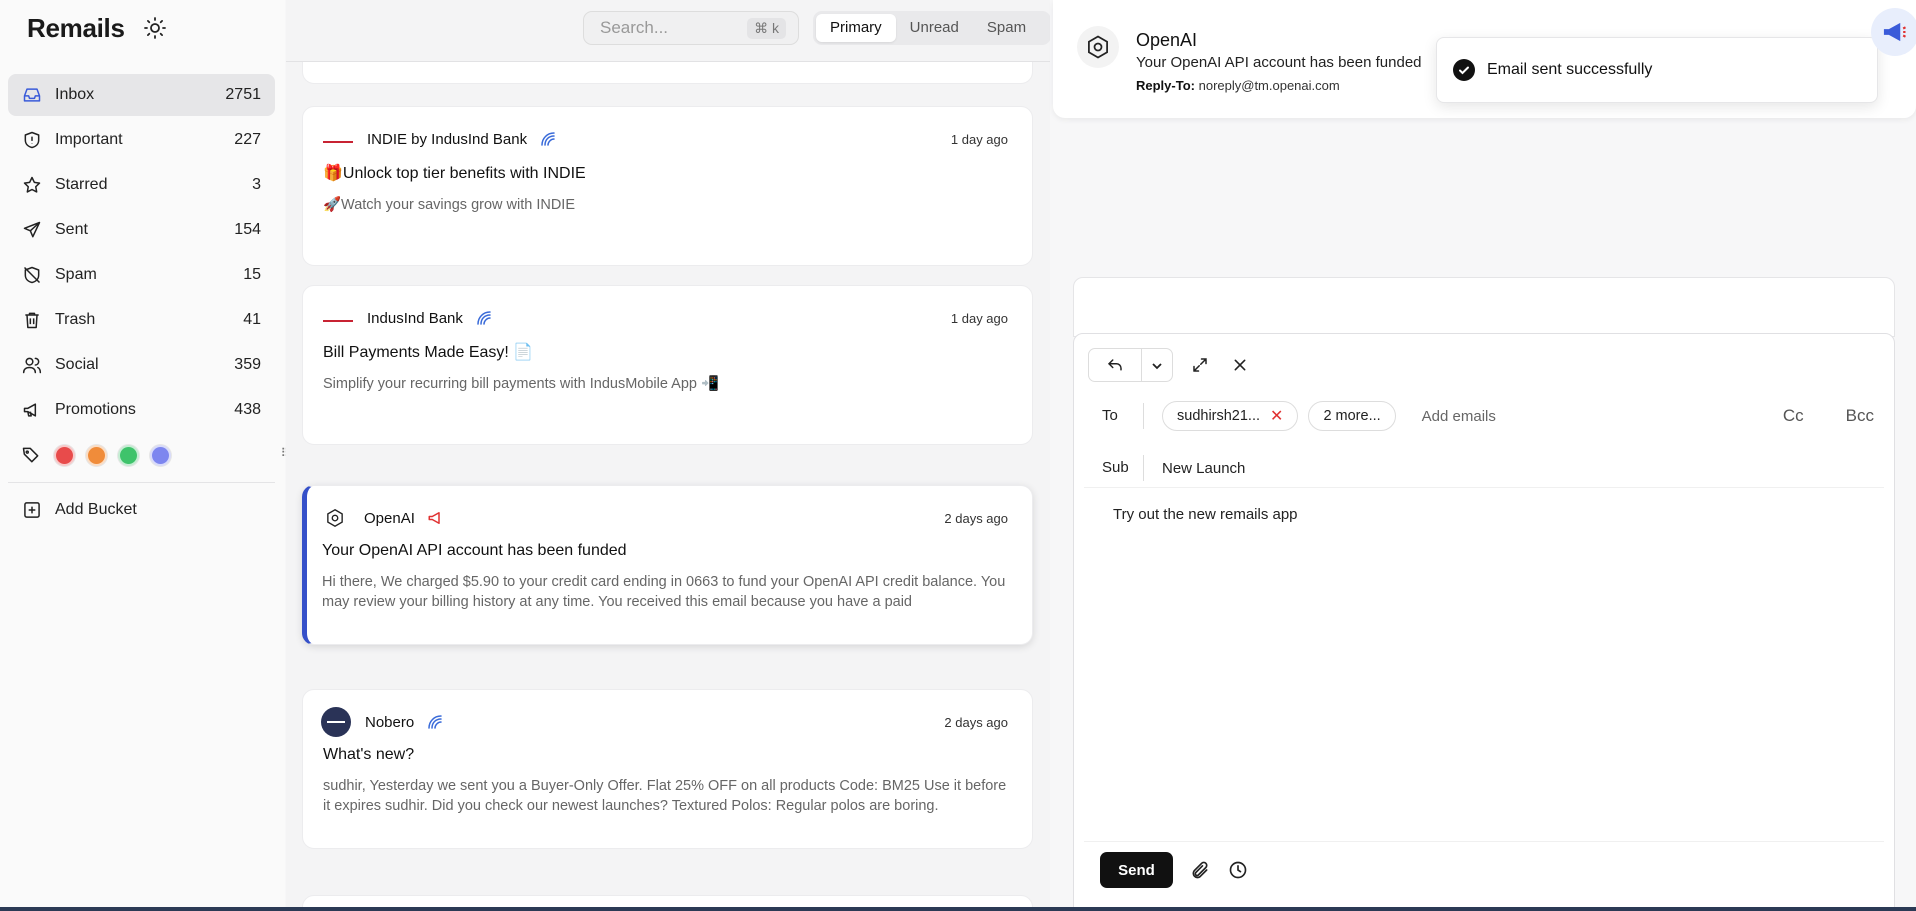 This screenshot has width=1916, height=911. I want to click on subject-input: New Launch, so click(1203, 468).